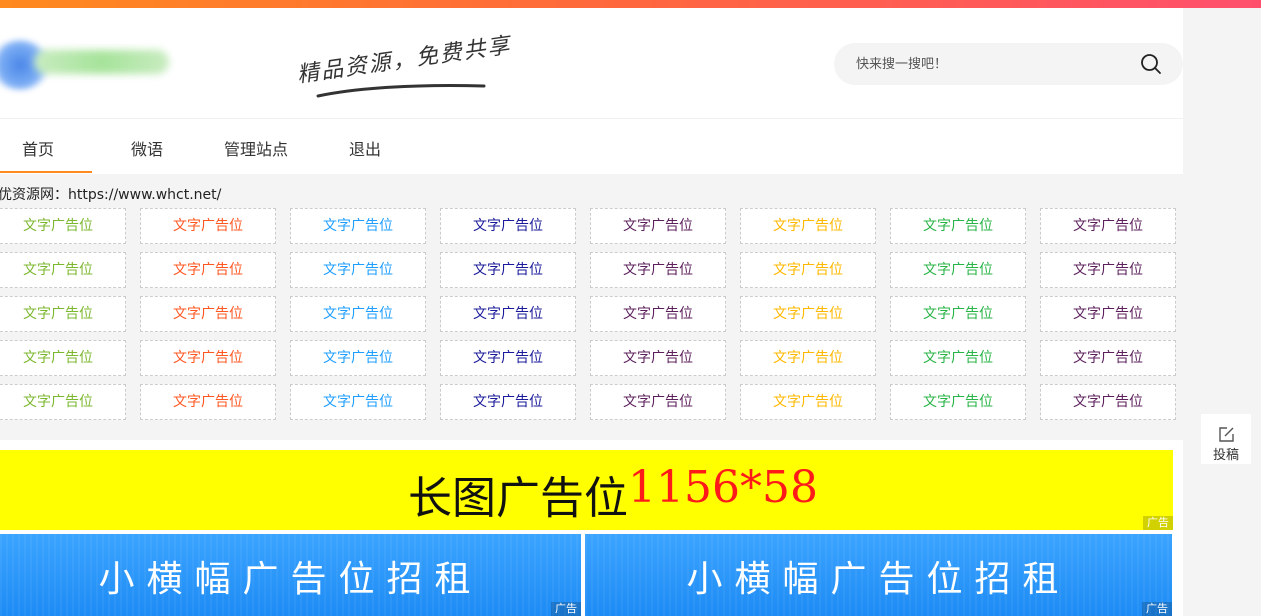  I want to click on small-banner-ad-left: 小横幅广告位招租 广告, so click(290, 575).